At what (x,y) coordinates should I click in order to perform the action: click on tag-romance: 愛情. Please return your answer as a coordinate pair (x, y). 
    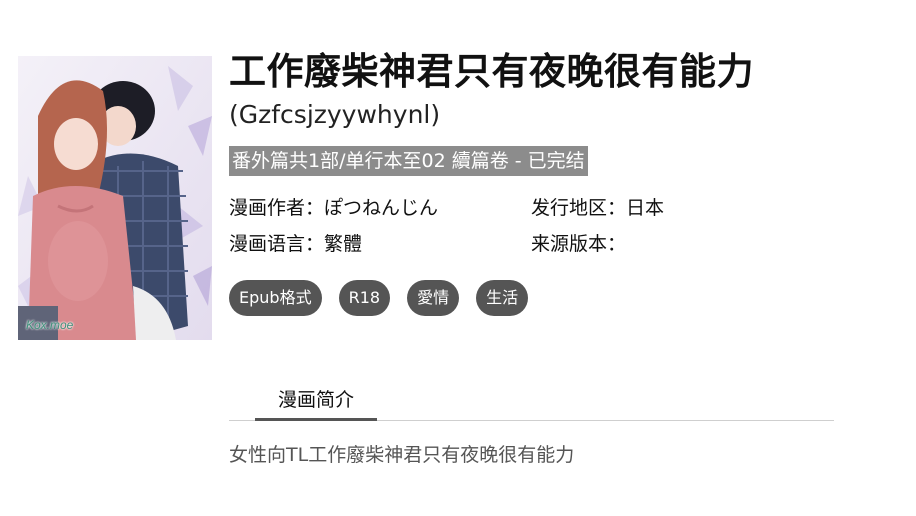
    Looking at the image, I should click on (433, 298).